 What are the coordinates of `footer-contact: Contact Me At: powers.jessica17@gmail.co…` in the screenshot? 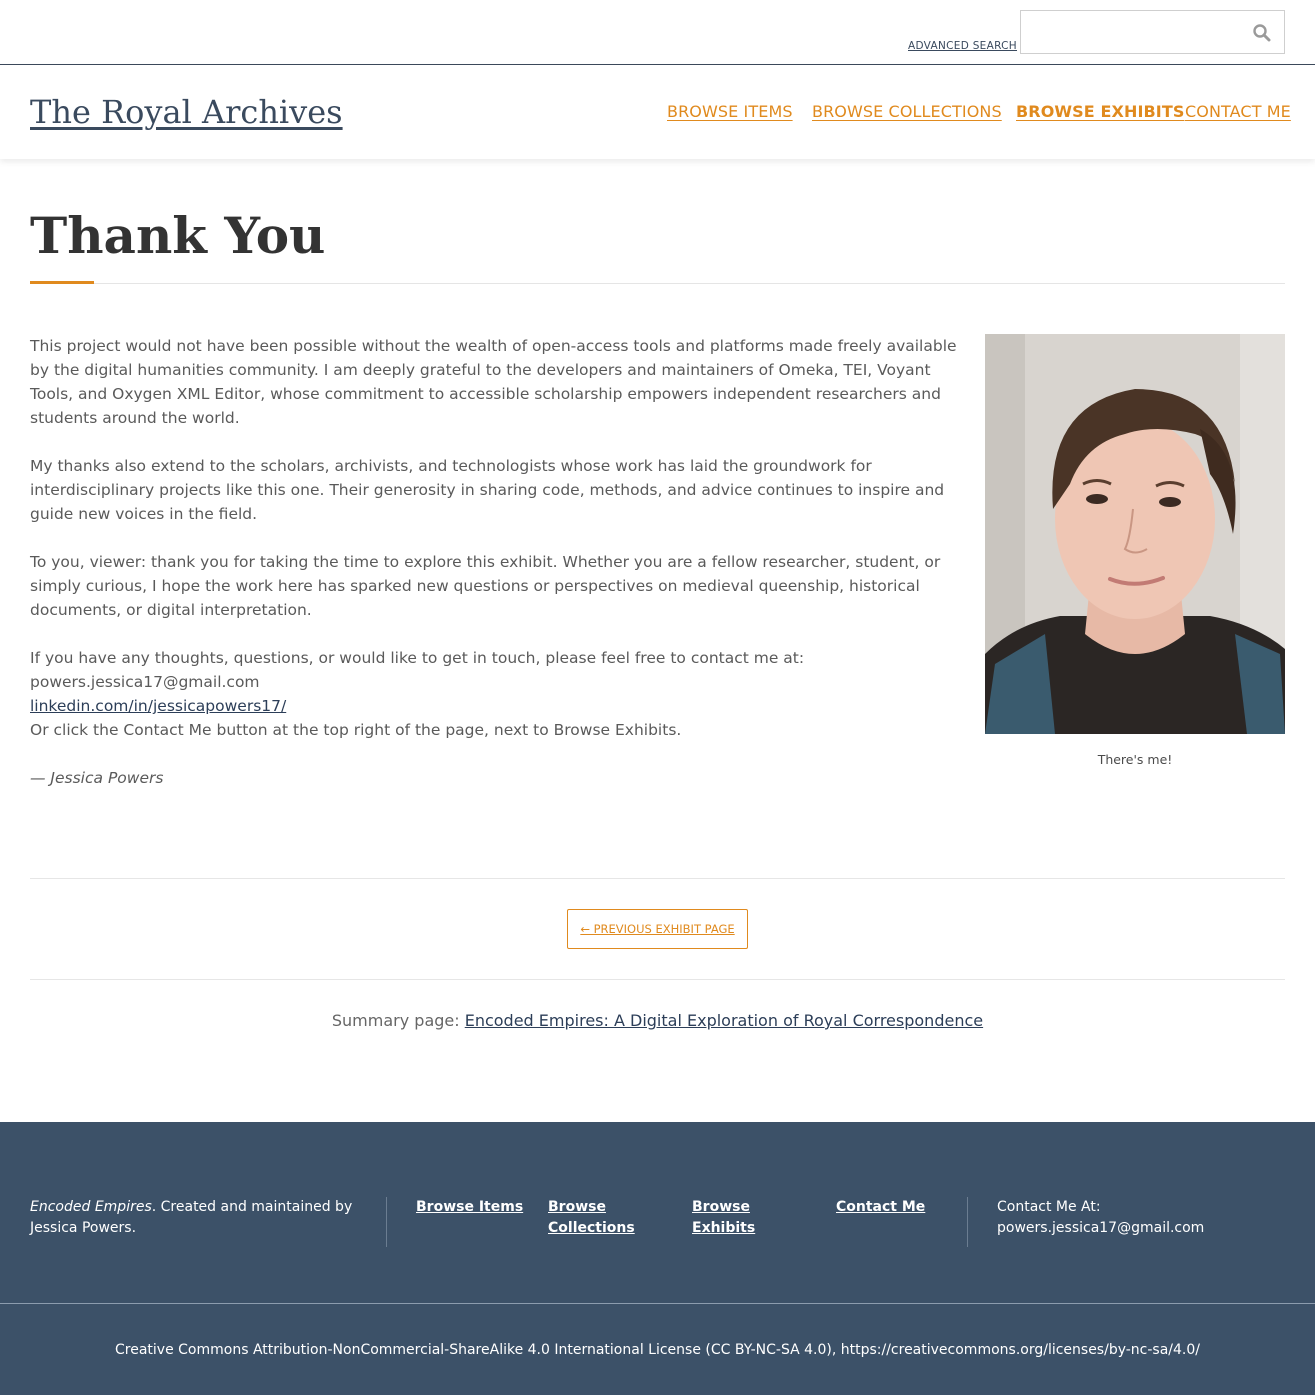 It's located at (1142, 1218).